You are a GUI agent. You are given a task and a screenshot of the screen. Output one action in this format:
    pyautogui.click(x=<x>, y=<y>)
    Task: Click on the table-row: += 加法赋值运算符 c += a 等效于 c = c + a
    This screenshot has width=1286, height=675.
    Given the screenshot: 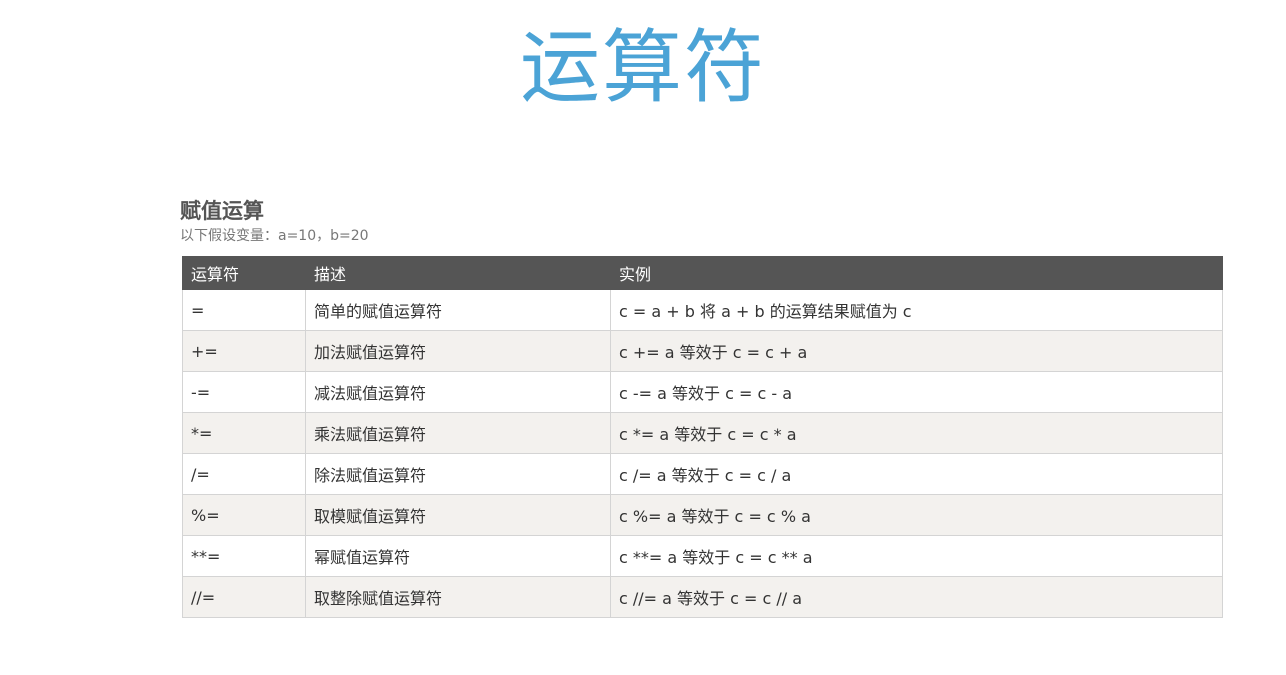 What is the action you would take?
    pyautogui.click(x=702, y=351)
    